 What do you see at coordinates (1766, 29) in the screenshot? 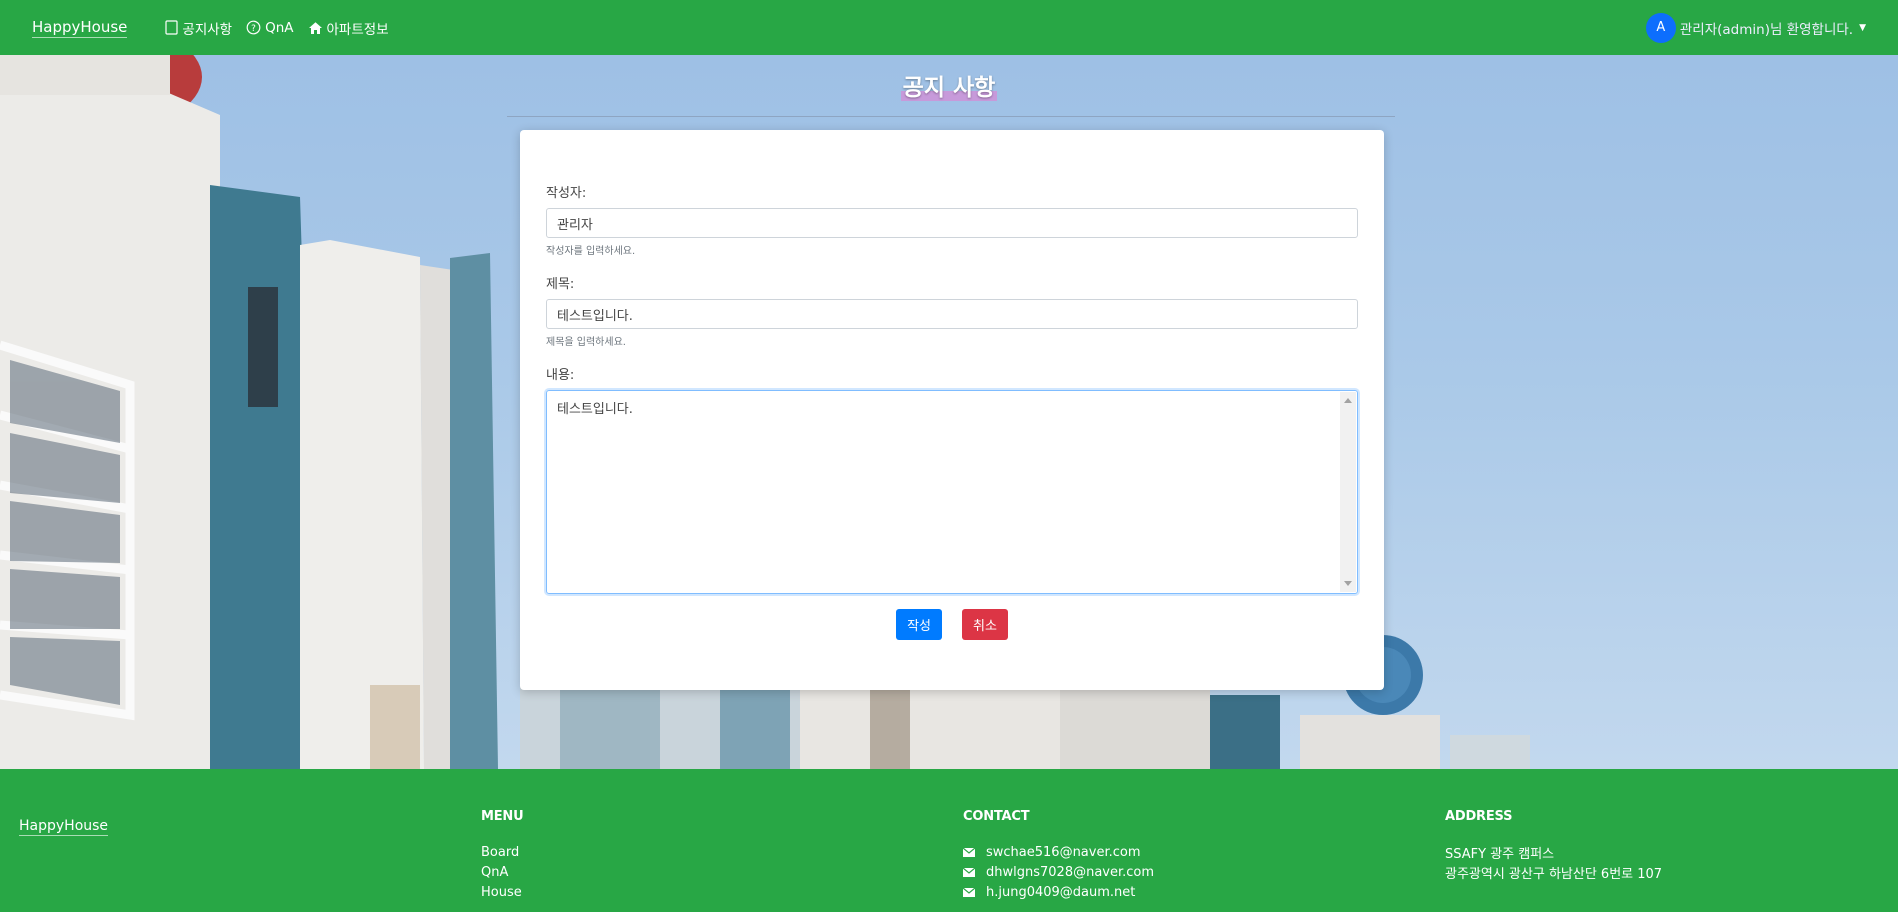
I see `welcome-text: 관리자(admin)님 환영합니다.` at bounding box center [1766, 29].